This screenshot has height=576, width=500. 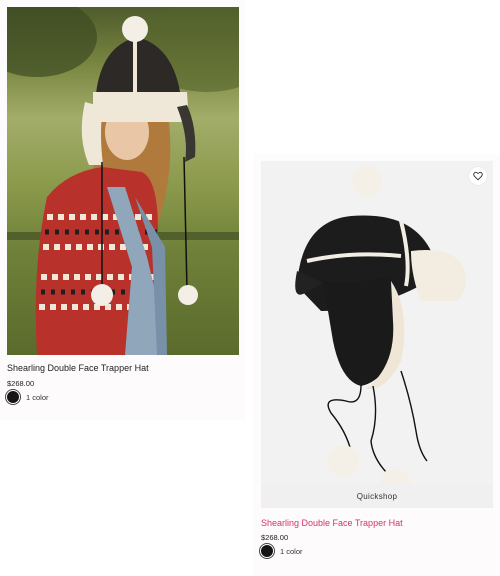 I want to click on heart-icon, so click(x=478, y=176).